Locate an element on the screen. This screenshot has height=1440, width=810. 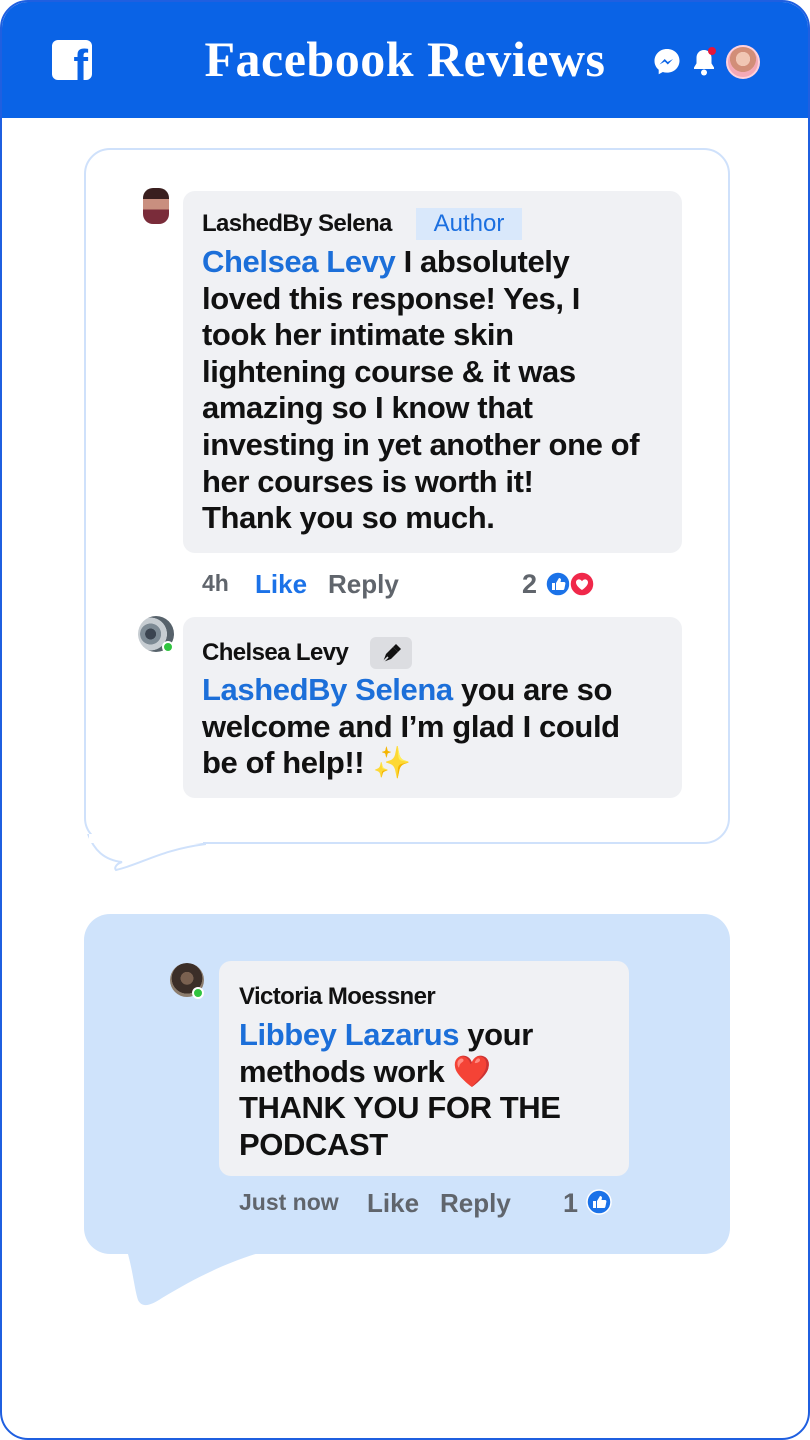
comment-line: amazing so I know that is located at coordinates (367, 408).